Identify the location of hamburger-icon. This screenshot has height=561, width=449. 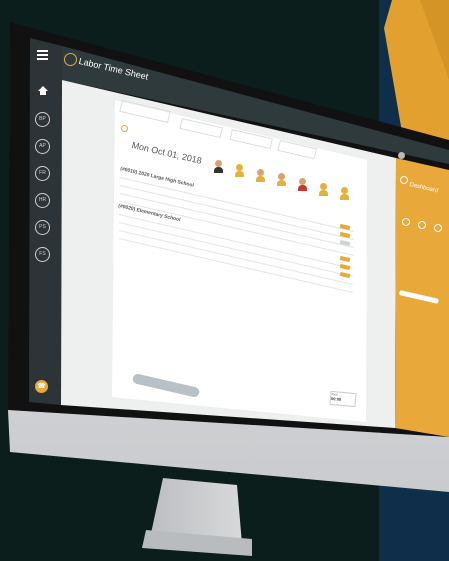
(42, 55).